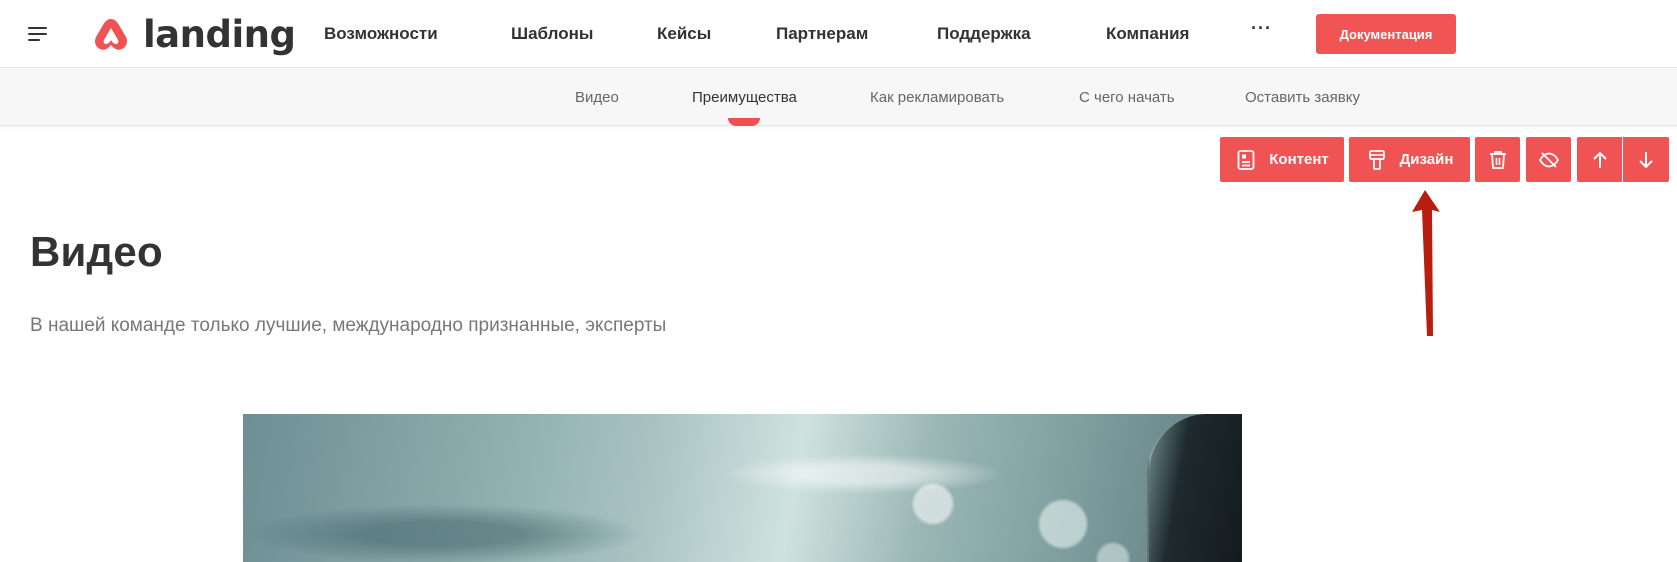  Describe the element at coordinates (1147, 34) in the screenshot. I see `nav-item-company: Компания` at that location.